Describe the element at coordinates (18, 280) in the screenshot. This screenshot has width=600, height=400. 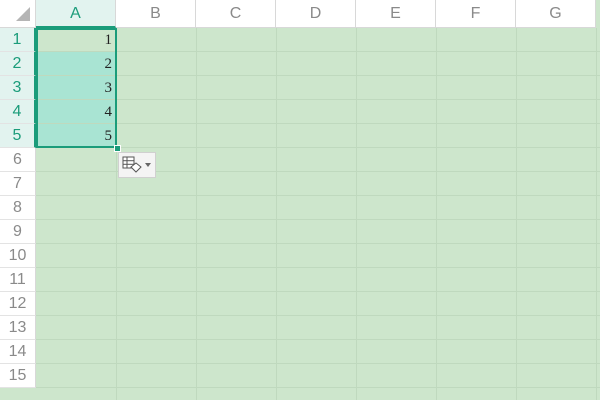
I see `row-header-11: 11` at that location.